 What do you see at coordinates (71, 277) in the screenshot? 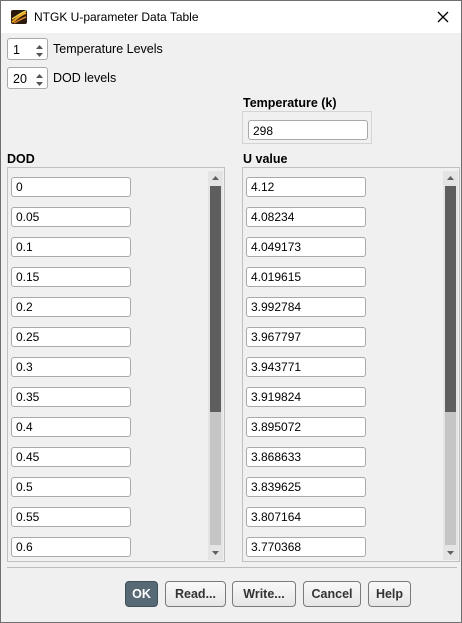
I see `dod-cell: 0.15` at bounding box center [71, 277].